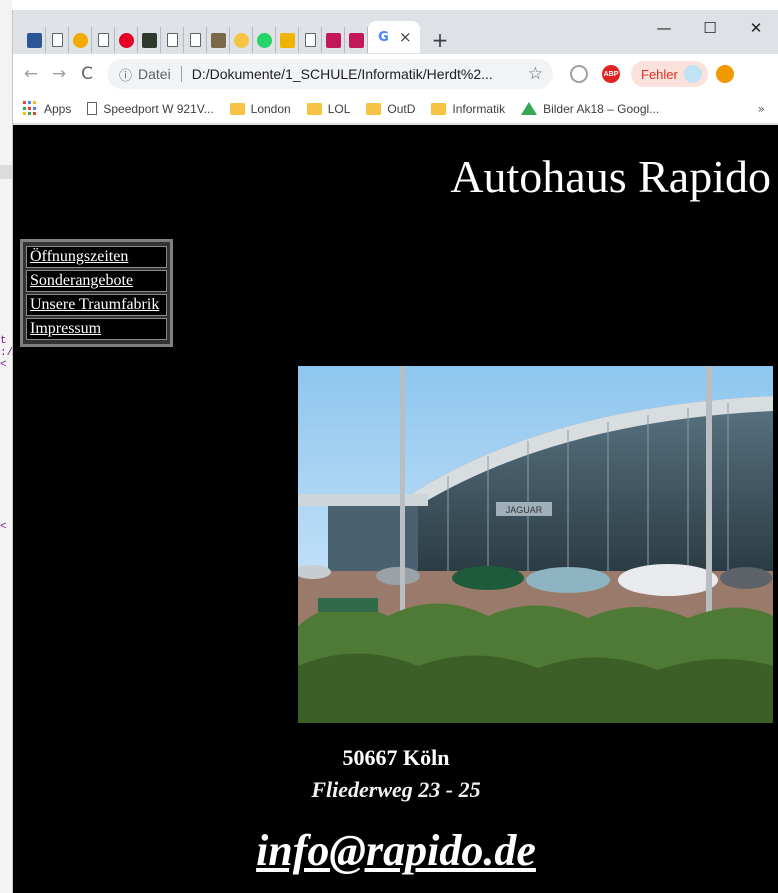 The height and width of the screenshot is (893, 778). What do you see at coordinates (405, 37) in the screenshot?
I see `tab-close-icon: ×` at bounding box center [405, 37].